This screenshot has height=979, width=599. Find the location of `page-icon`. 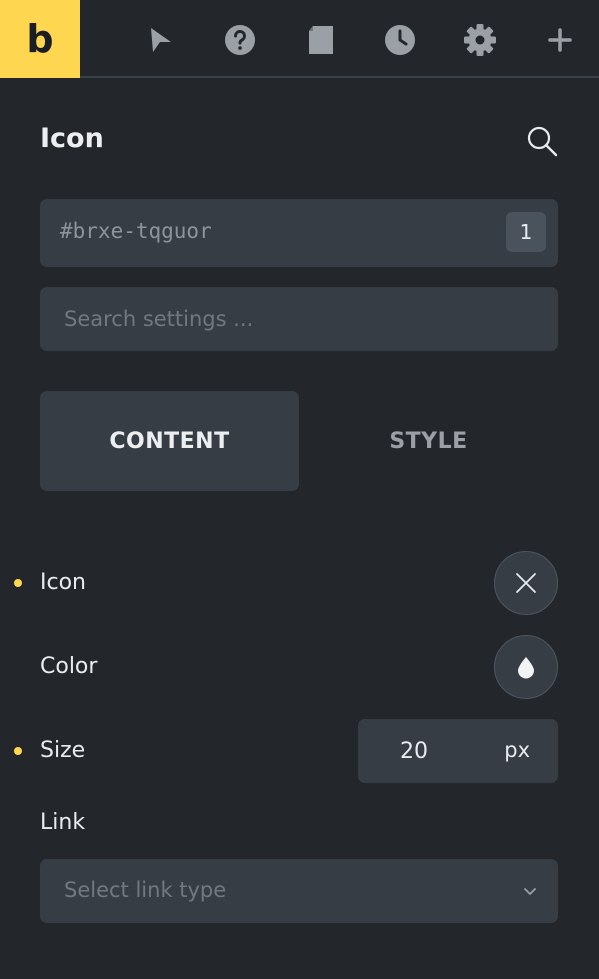

page-icon is located at coordinates (320, 40).